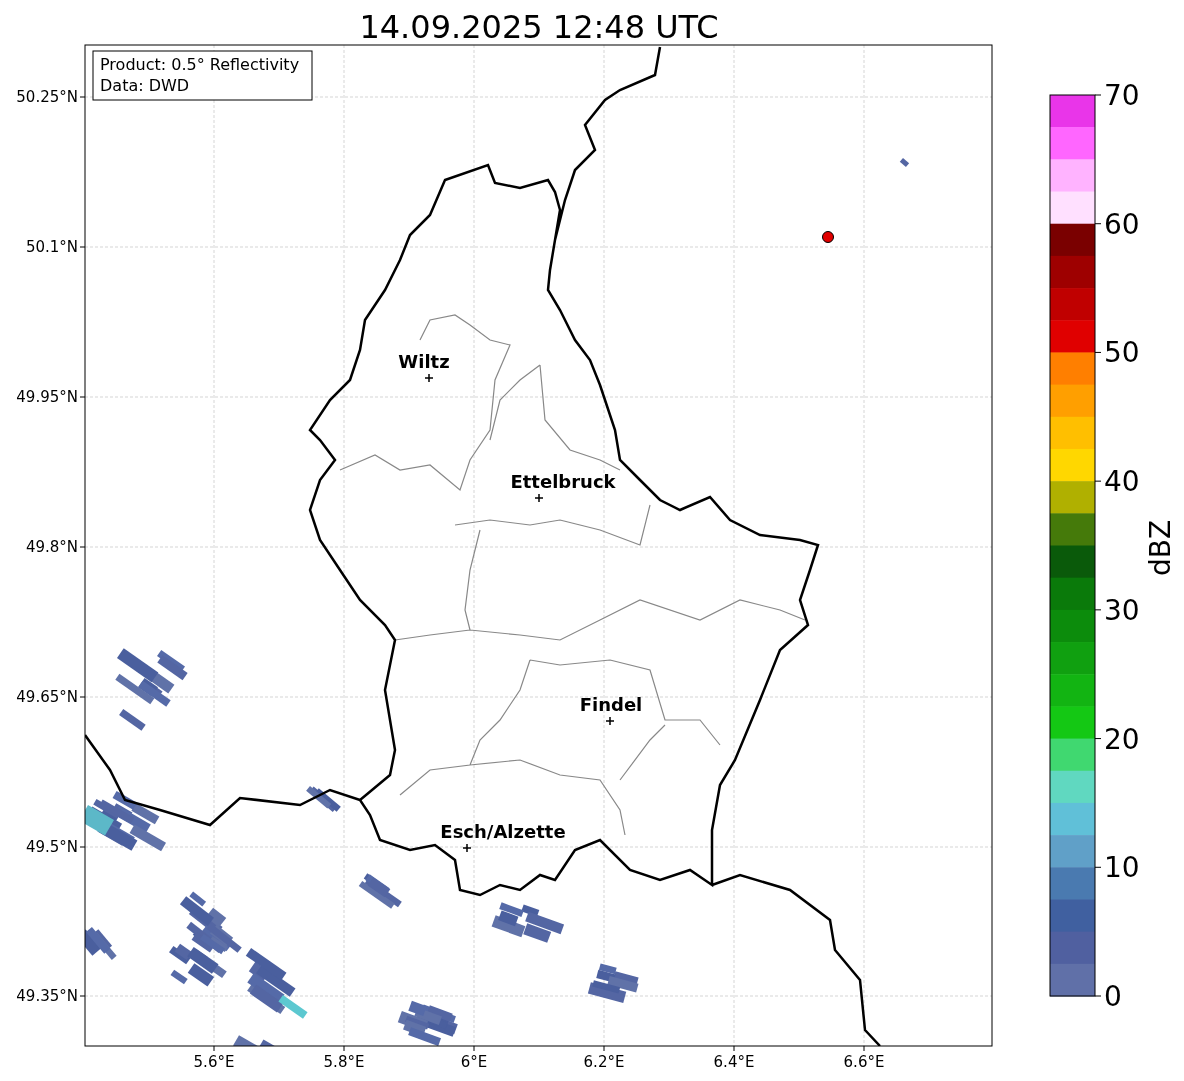  I want to click on longitude-label: 5.6°E, so click(214, 1062).